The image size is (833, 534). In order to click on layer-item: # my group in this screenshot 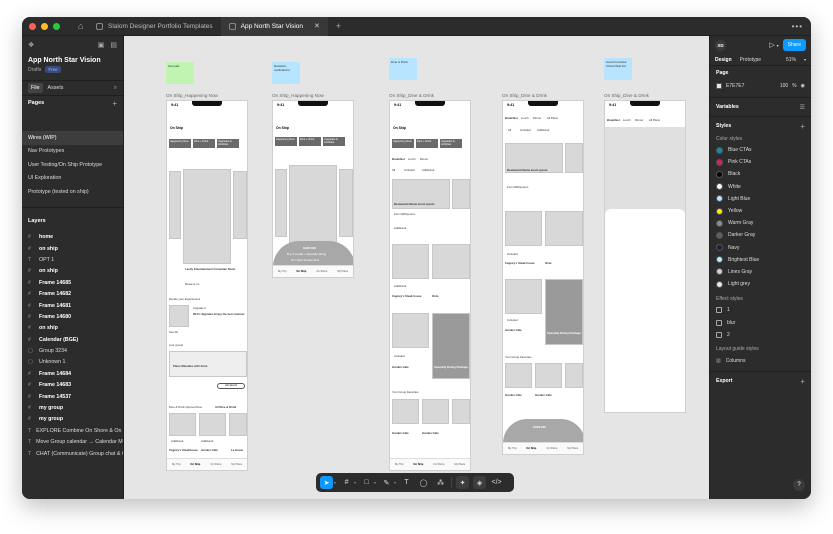, I will do `click(72, 407)`.